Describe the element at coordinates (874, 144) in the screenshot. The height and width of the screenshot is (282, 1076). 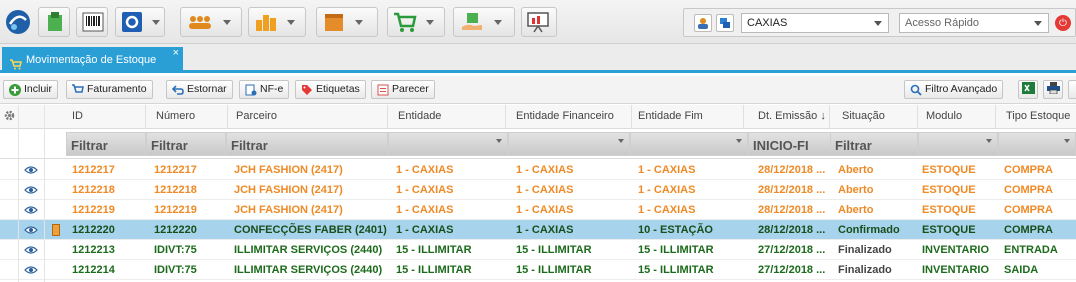
I see `filter-situacao: Filtrar` at that location.